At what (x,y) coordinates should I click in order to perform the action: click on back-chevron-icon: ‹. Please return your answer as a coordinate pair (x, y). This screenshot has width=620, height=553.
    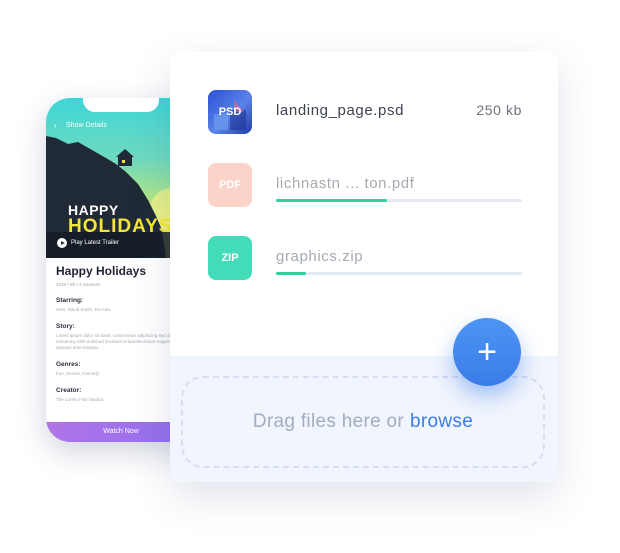
    Looking at the image, I should click on (55, 125).